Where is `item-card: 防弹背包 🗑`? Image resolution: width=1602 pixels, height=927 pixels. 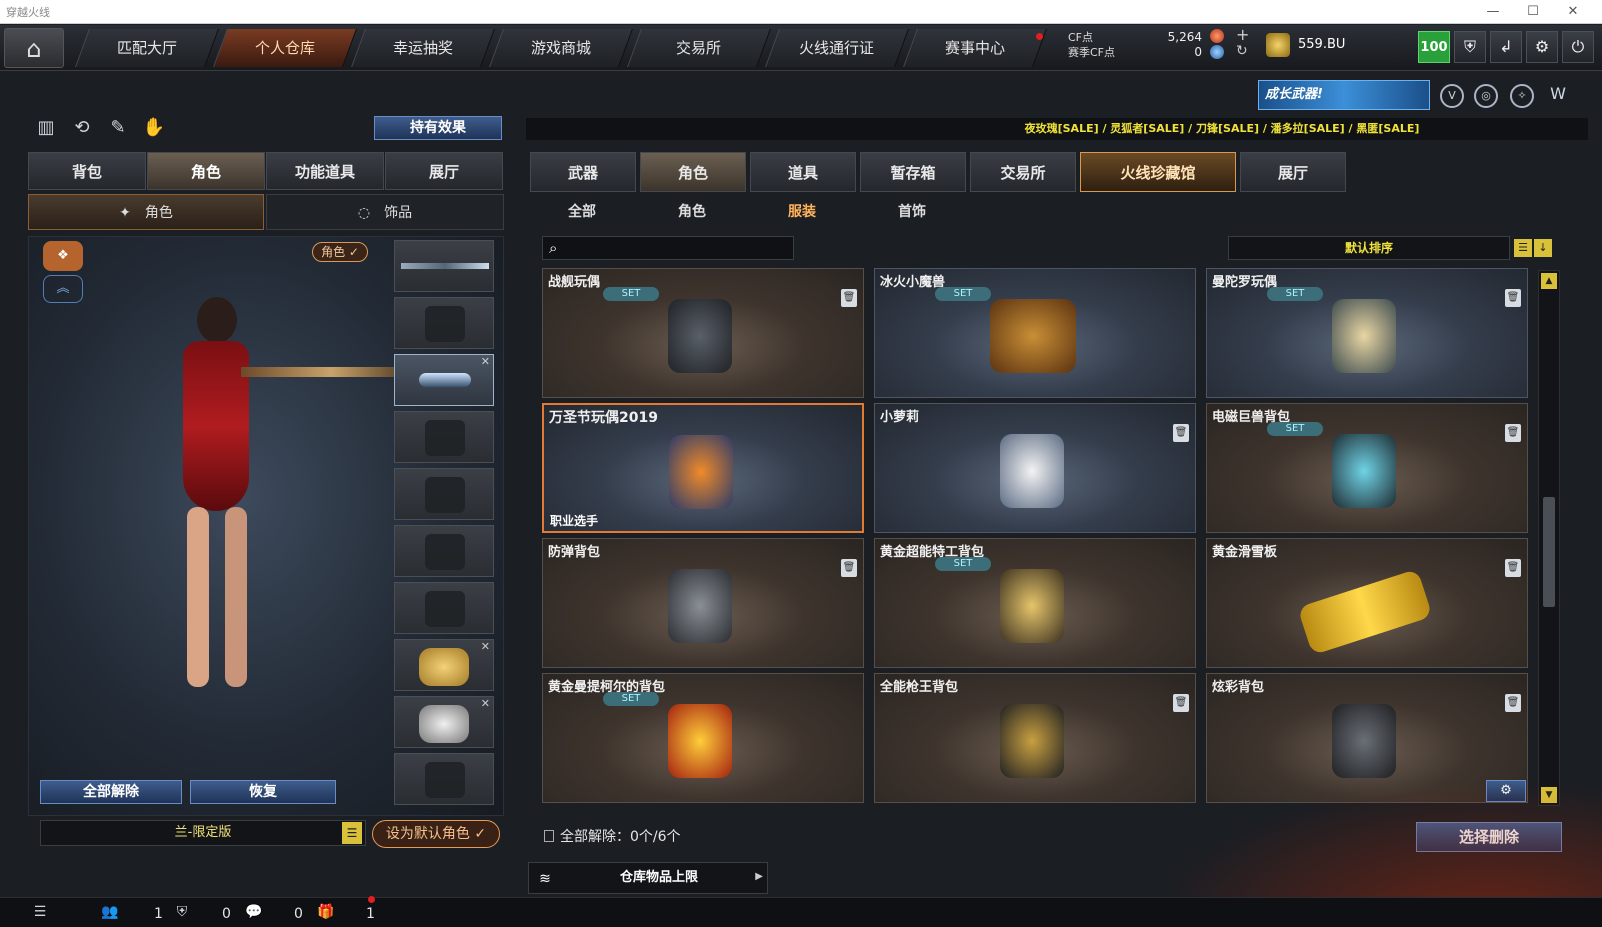 item-card: 防弹背包 🗑 is located at coordinates (703, 603).